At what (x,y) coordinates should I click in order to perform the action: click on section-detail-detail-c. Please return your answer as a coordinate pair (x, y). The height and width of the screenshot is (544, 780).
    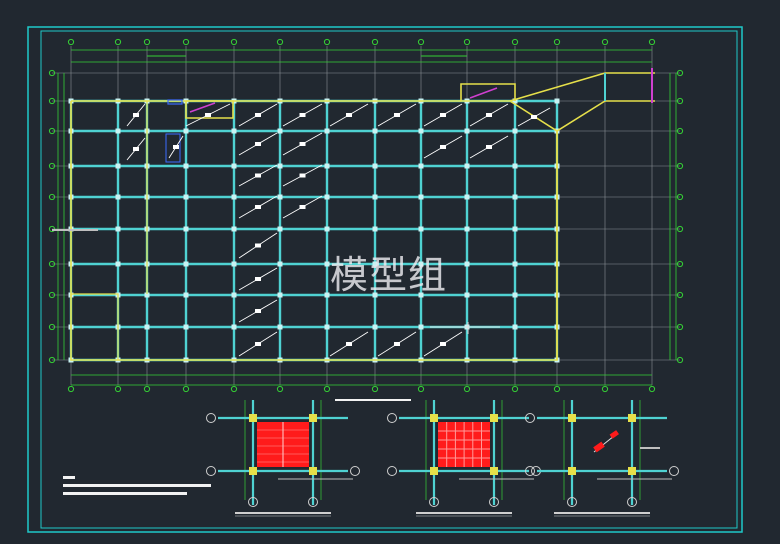
    Looking at the image, I should click on (602, 458).